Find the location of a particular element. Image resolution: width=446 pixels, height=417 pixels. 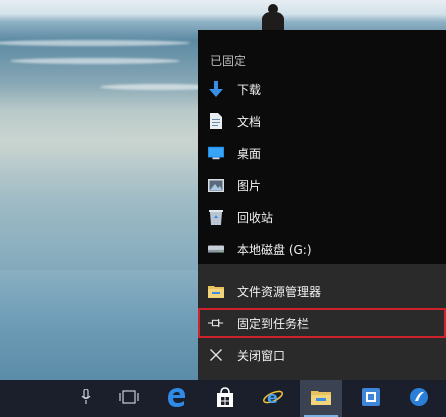

item-label: 文档 is located at coordinates (249, 121).